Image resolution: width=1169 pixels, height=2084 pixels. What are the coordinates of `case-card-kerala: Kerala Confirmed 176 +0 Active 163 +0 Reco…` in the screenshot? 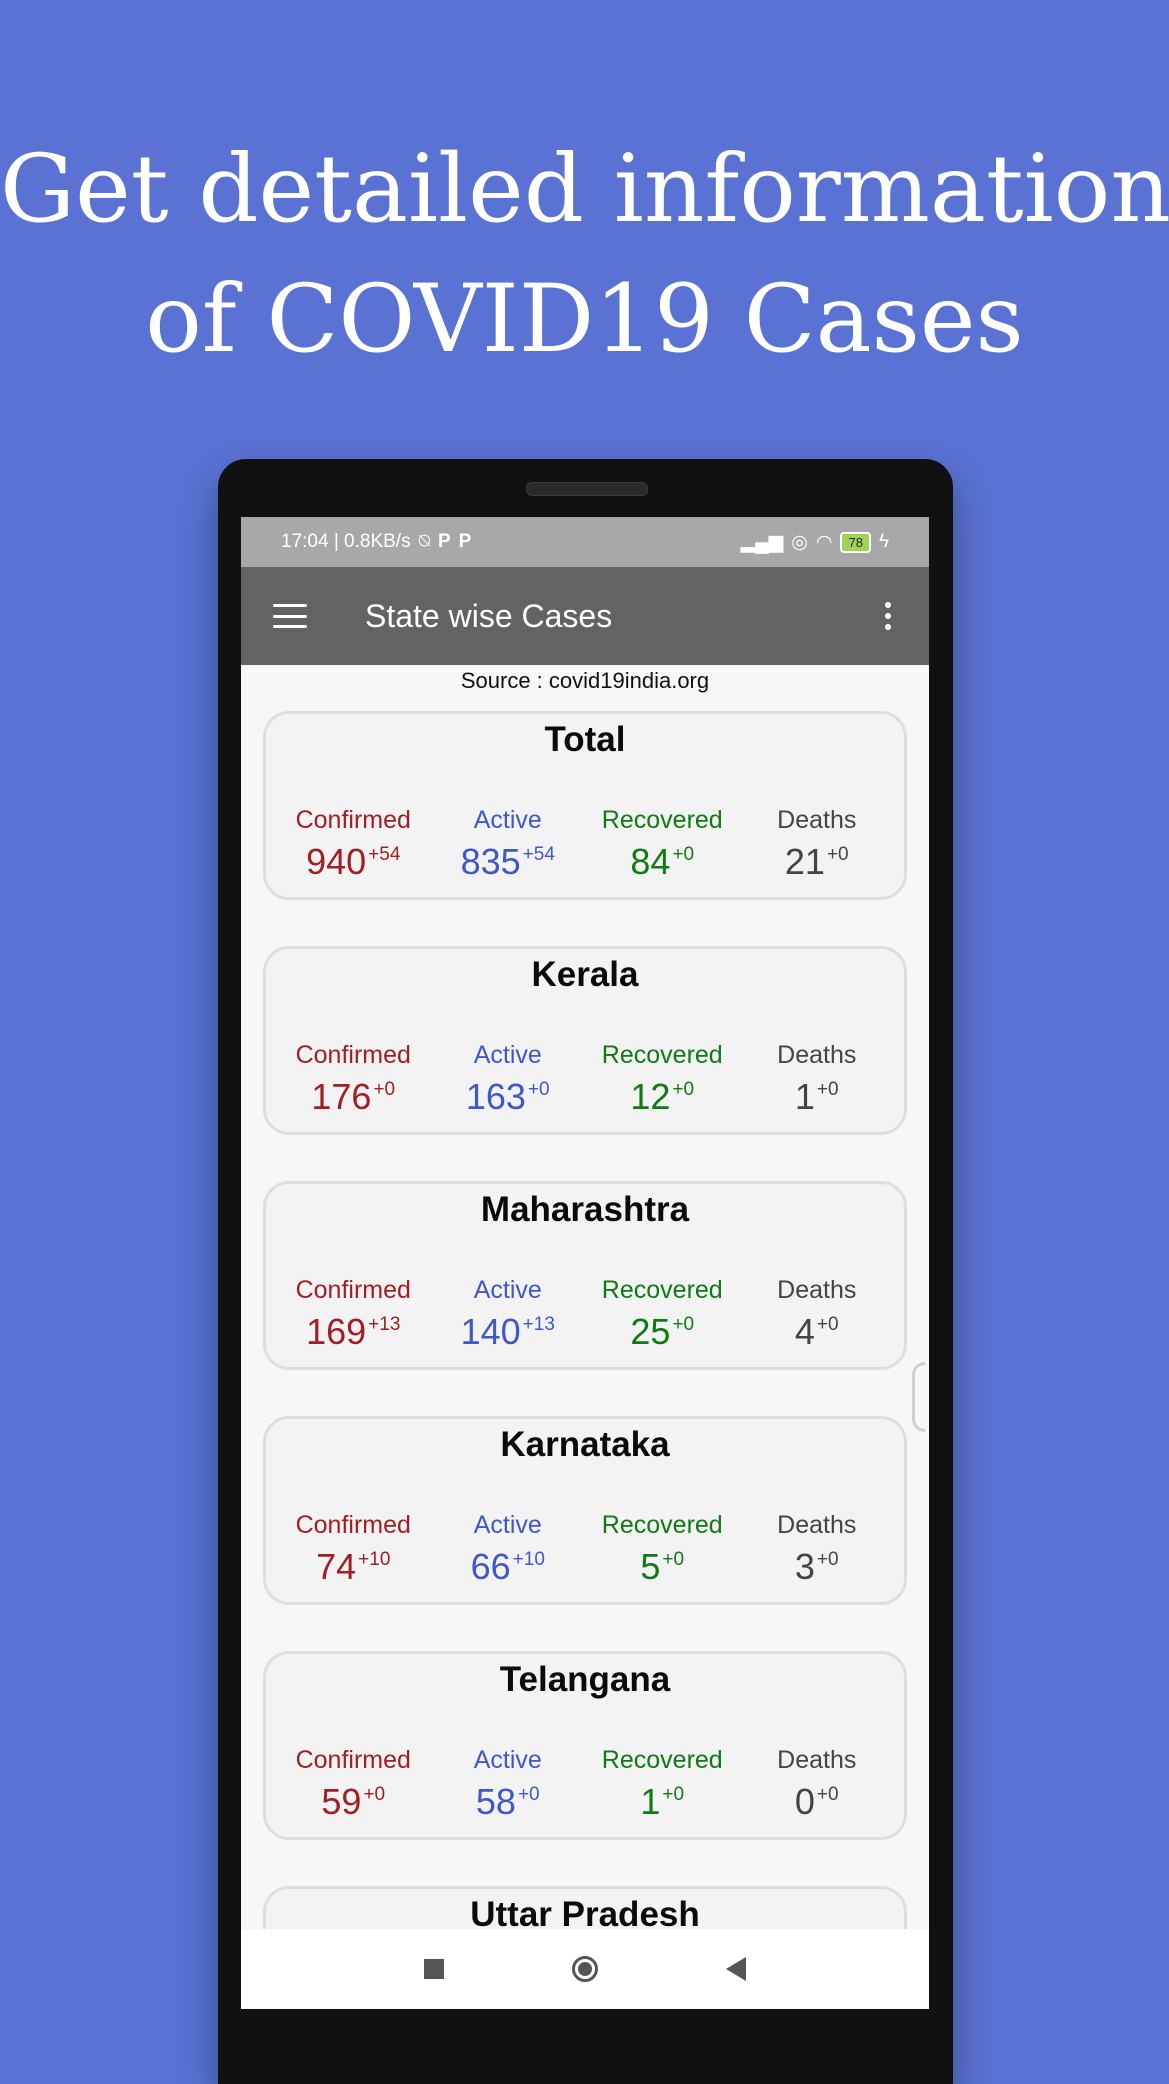 It's located at (585, 1040).